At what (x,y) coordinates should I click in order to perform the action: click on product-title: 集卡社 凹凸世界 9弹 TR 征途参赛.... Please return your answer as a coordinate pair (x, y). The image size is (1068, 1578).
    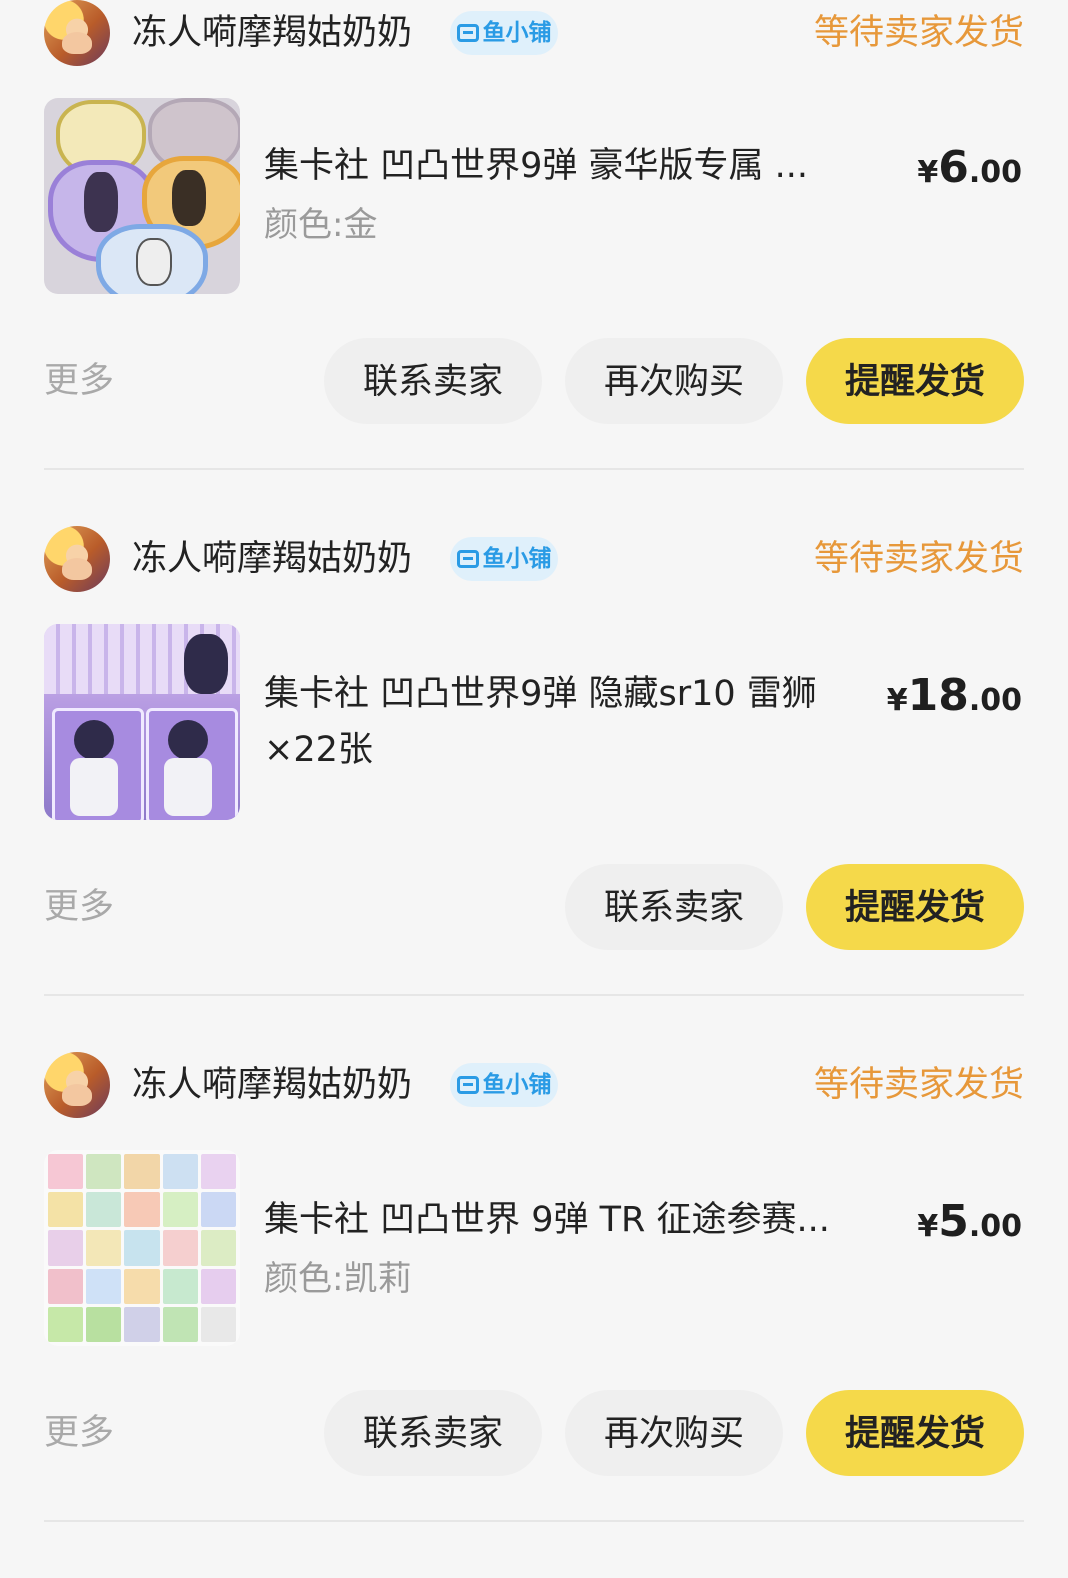
    Looking at the image, I should click on (564, 1220).